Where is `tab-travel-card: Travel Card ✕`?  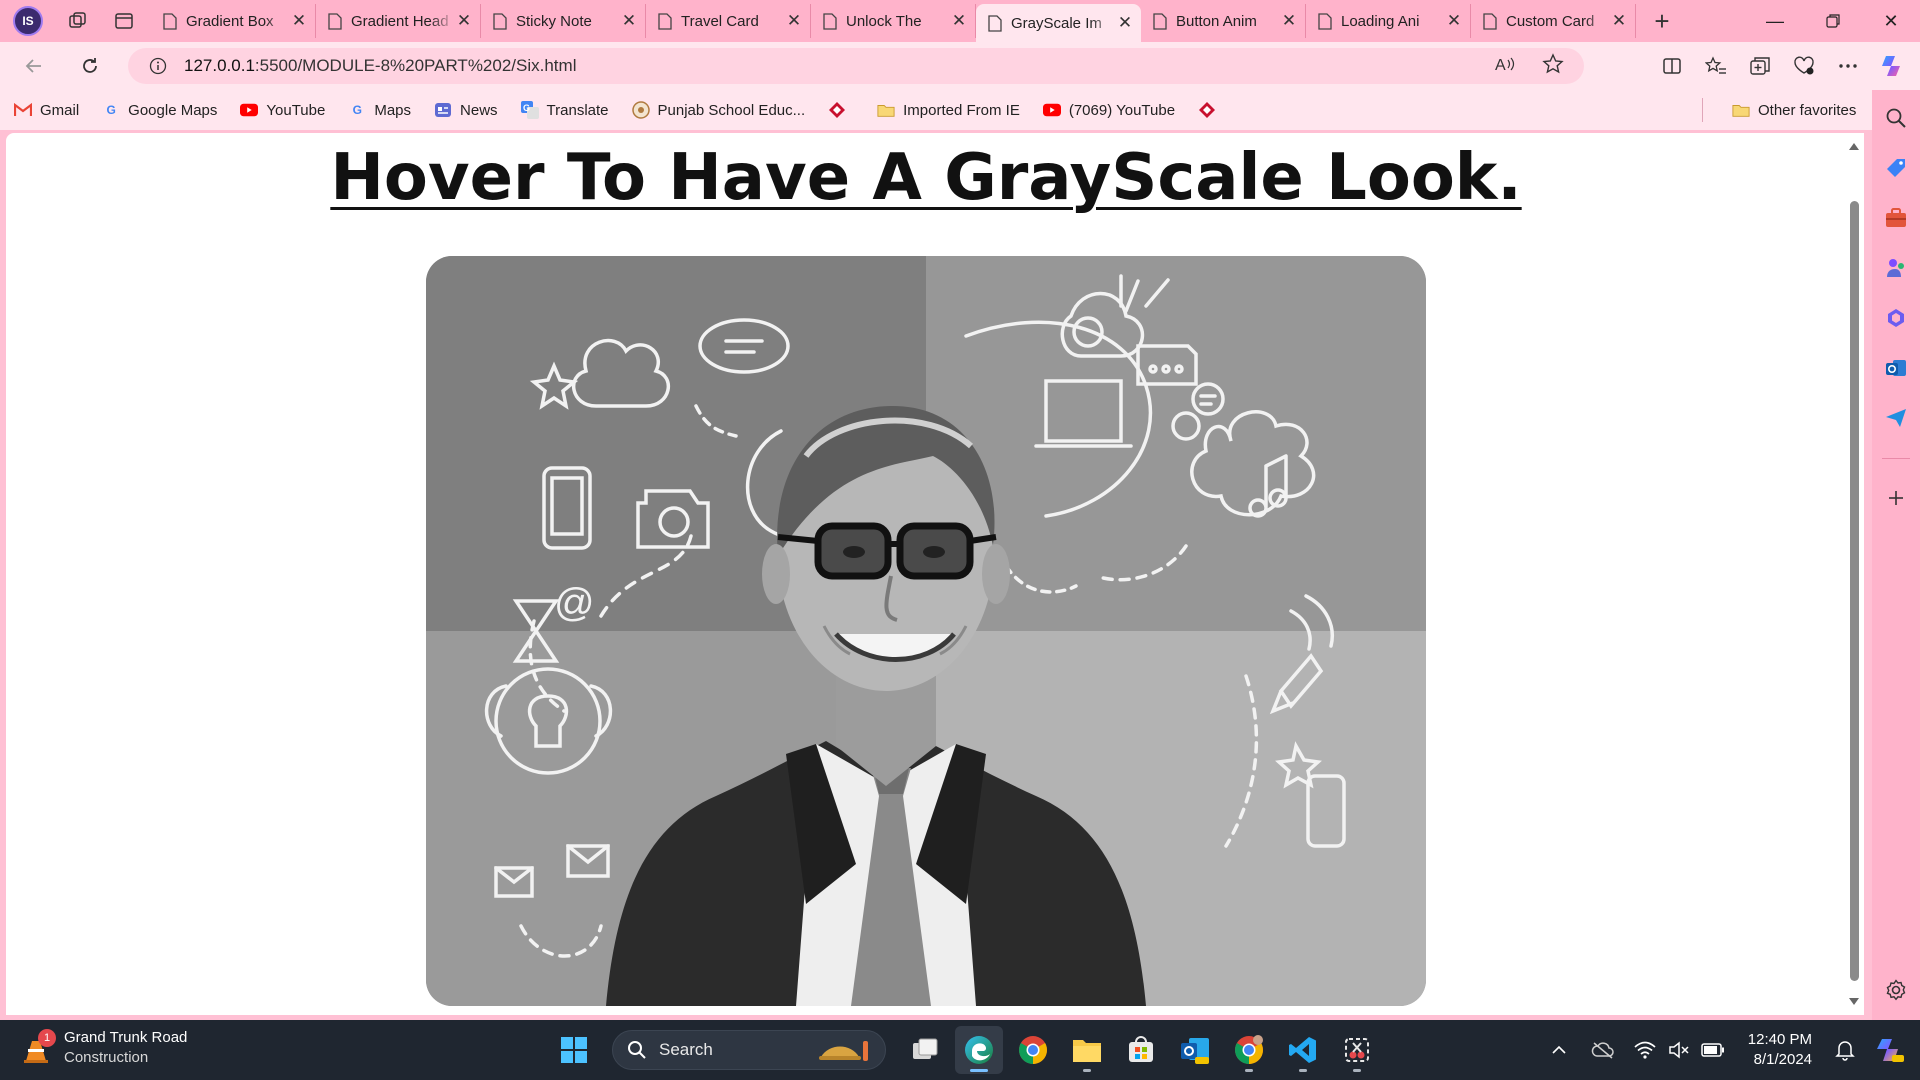 tab-travel-card: Travel Card ✕ is located at coordinates (728, 21).